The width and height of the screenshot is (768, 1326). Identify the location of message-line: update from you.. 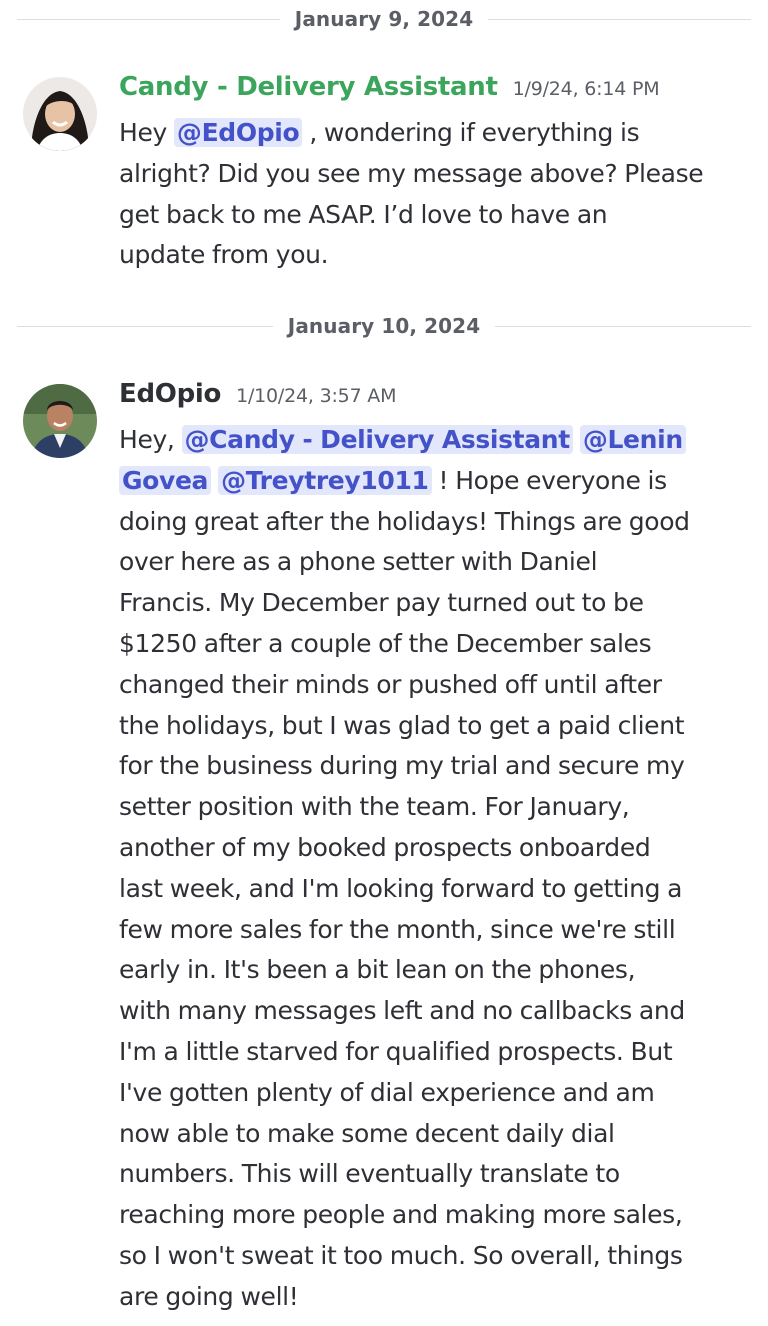
(224, 255).